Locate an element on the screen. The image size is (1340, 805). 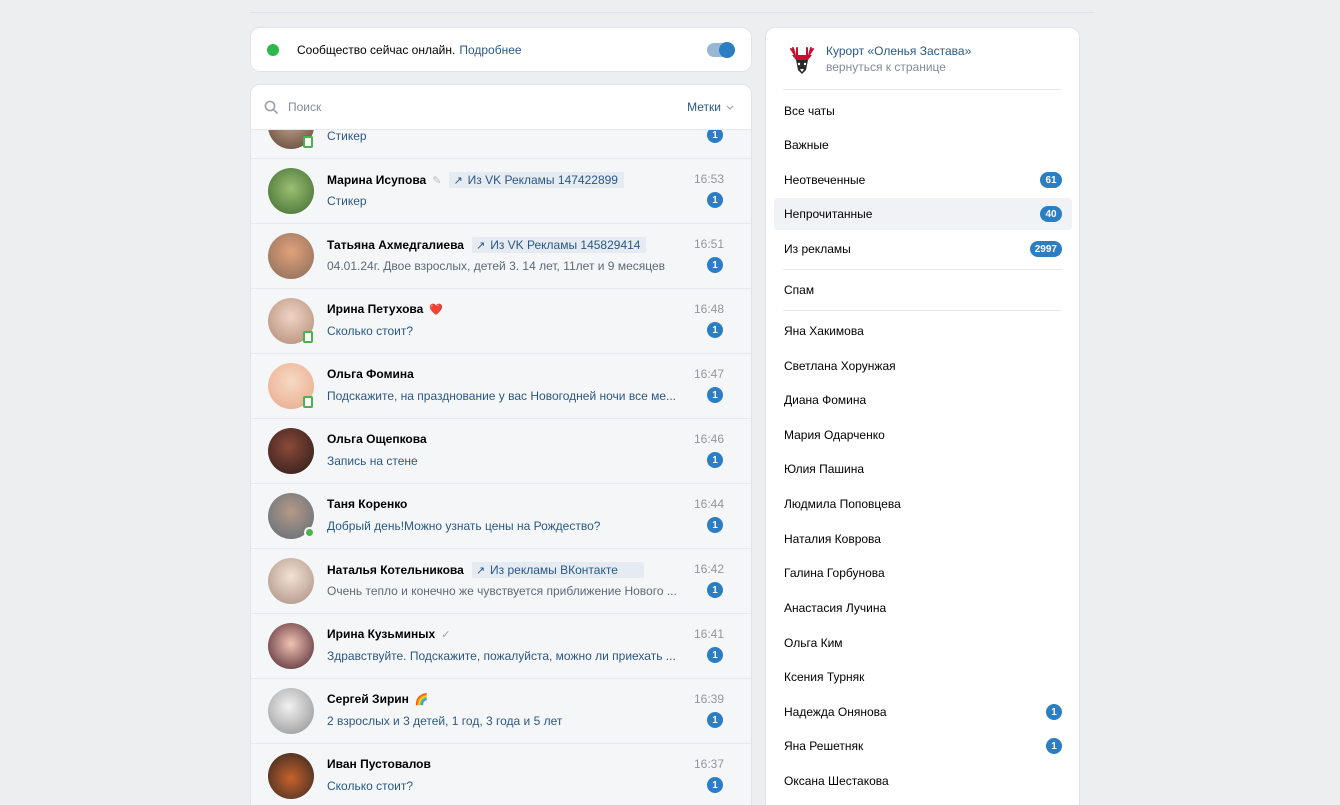
chat-name-line: Таня Коренко is located at coordinates (367, 504).